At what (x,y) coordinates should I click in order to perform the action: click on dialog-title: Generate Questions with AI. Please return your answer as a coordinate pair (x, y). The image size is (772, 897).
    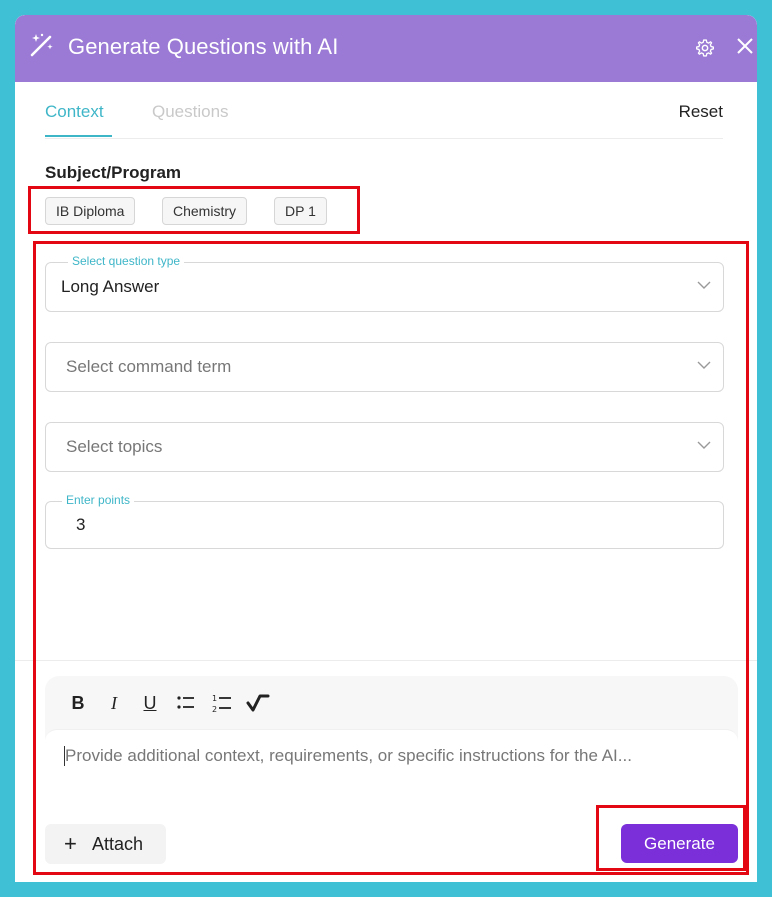
    Looking at the image, I should click on (203, 46).